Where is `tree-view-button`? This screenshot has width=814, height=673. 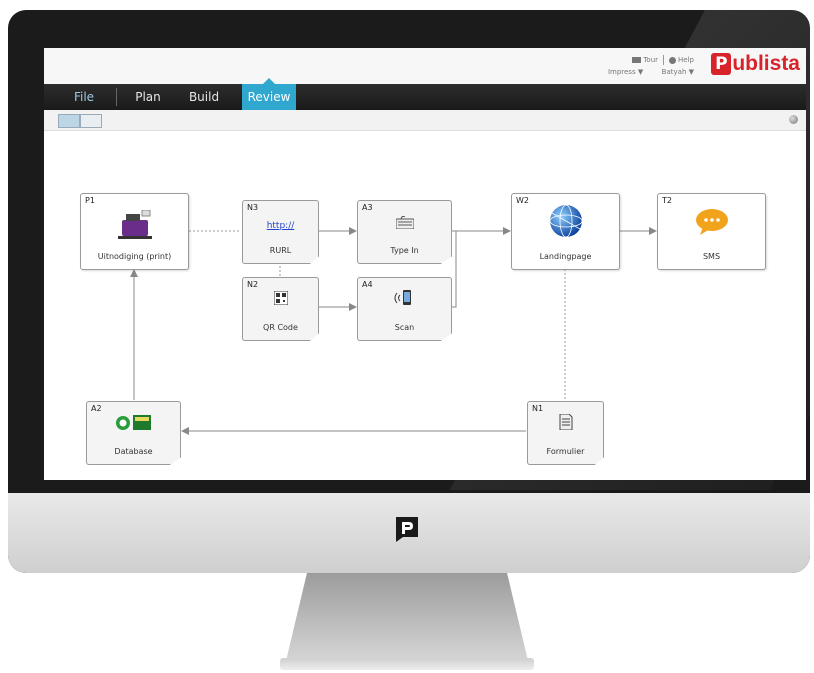 tree-view-button is located at coordinates (91, 121).